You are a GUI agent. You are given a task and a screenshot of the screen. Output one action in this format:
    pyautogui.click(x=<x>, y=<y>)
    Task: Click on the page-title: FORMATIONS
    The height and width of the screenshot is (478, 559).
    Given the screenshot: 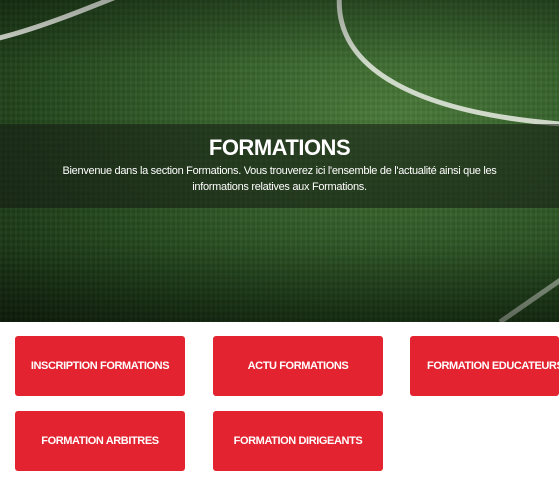 What is the action you would take?
    pyautogui.click(x=279, y=147)
    